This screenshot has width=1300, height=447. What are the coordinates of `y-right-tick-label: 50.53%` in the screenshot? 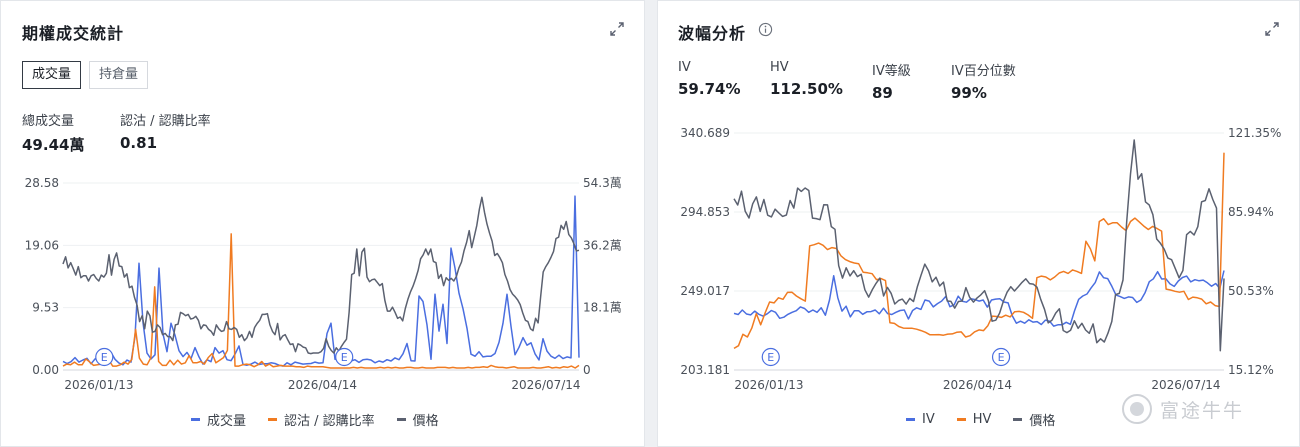 It's located at (1251, 291).